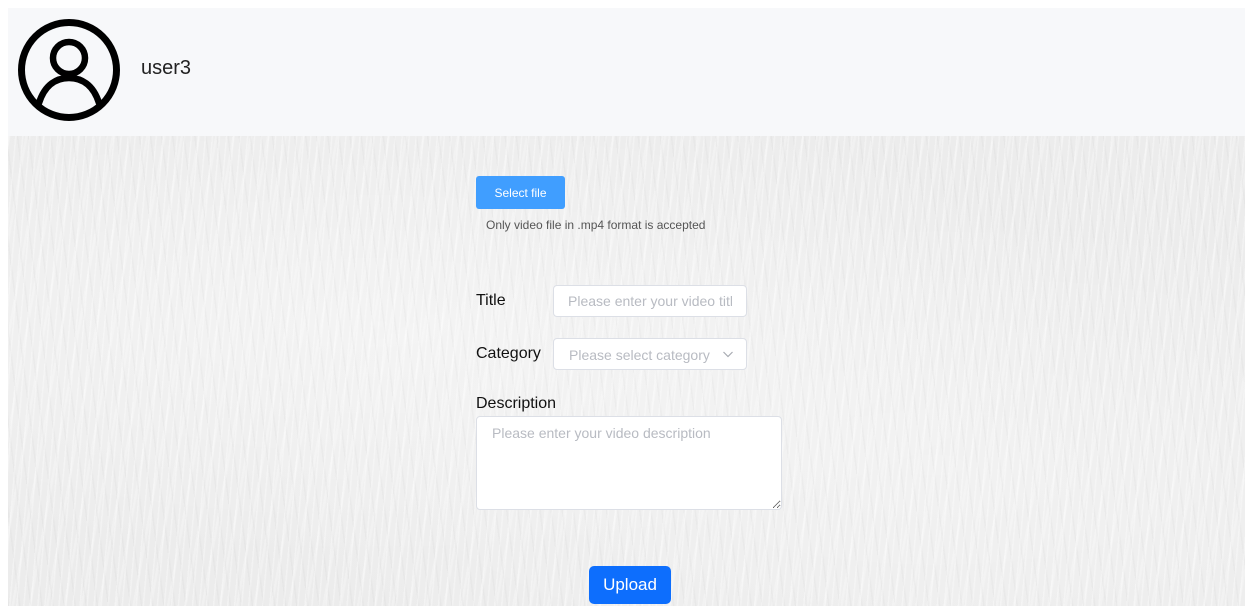 The image size is (1245, 606). Describe the element at coordinates (166, 68) in the screenshot. I see `username: user3` at that location.